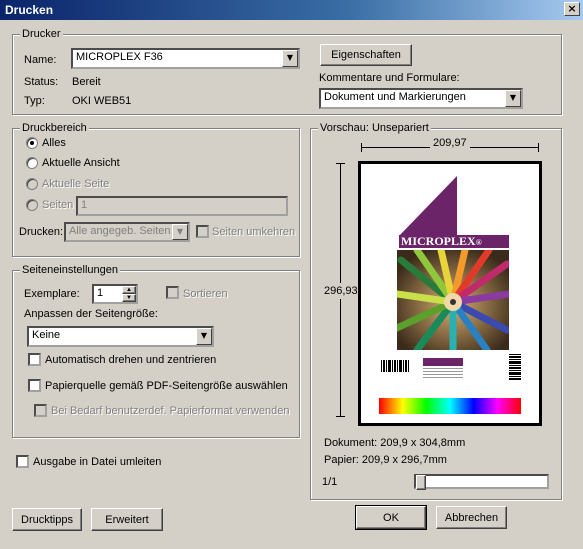  Describe the element at coordinates (81, 163) in the screenshot. I see `radio-current-view-label: Aktuelle Ansicht` at that location.